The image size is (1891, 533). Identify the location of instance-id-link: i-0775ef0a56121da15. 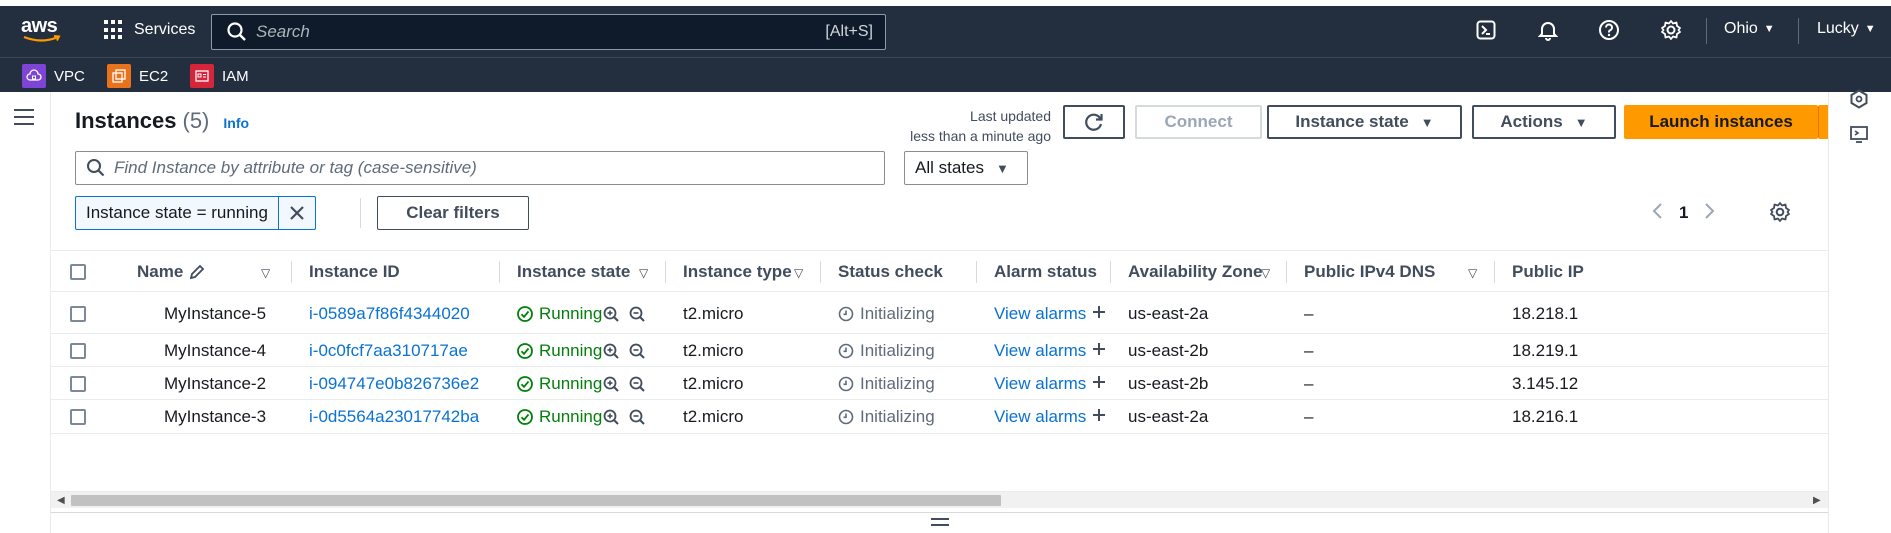
(391, 437).